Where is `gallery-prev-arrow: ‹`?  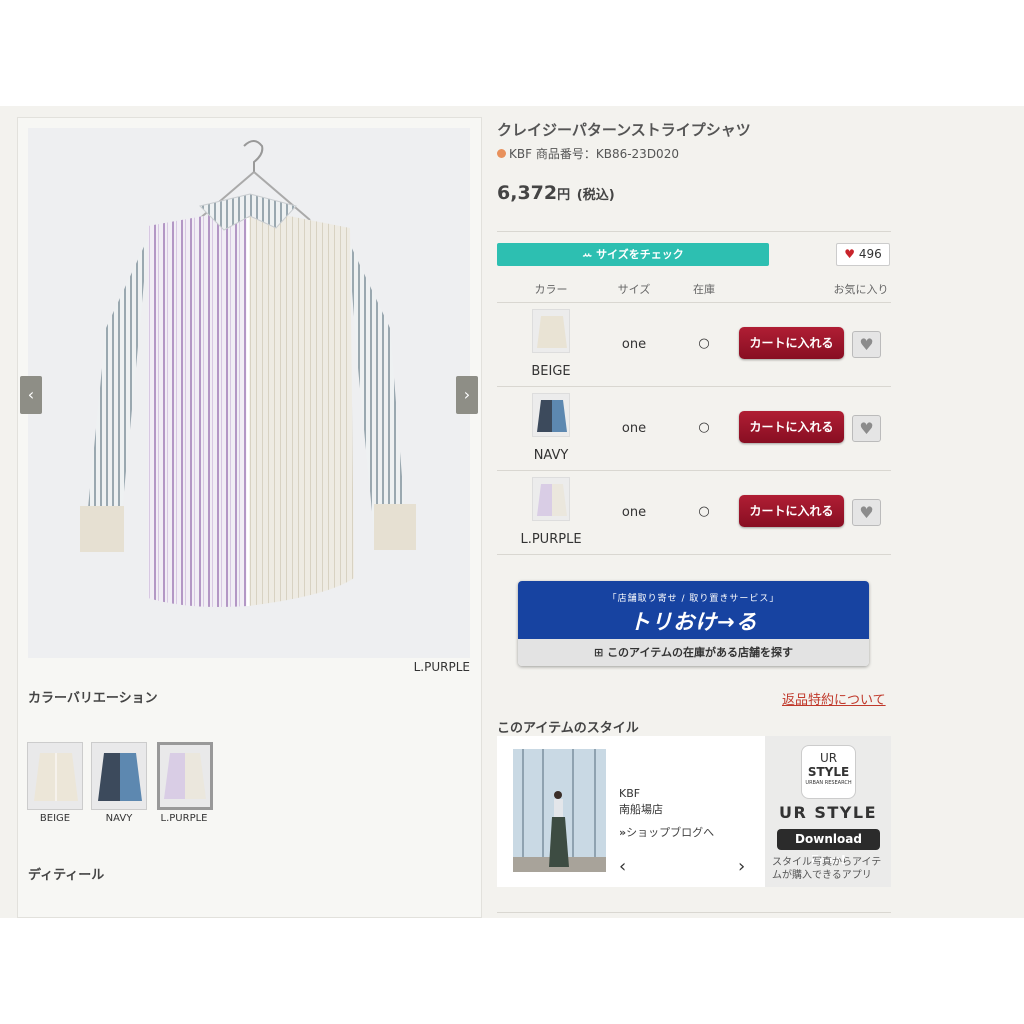 gallery-prev-arrow: ‹ is located at coordinates (31, 395).